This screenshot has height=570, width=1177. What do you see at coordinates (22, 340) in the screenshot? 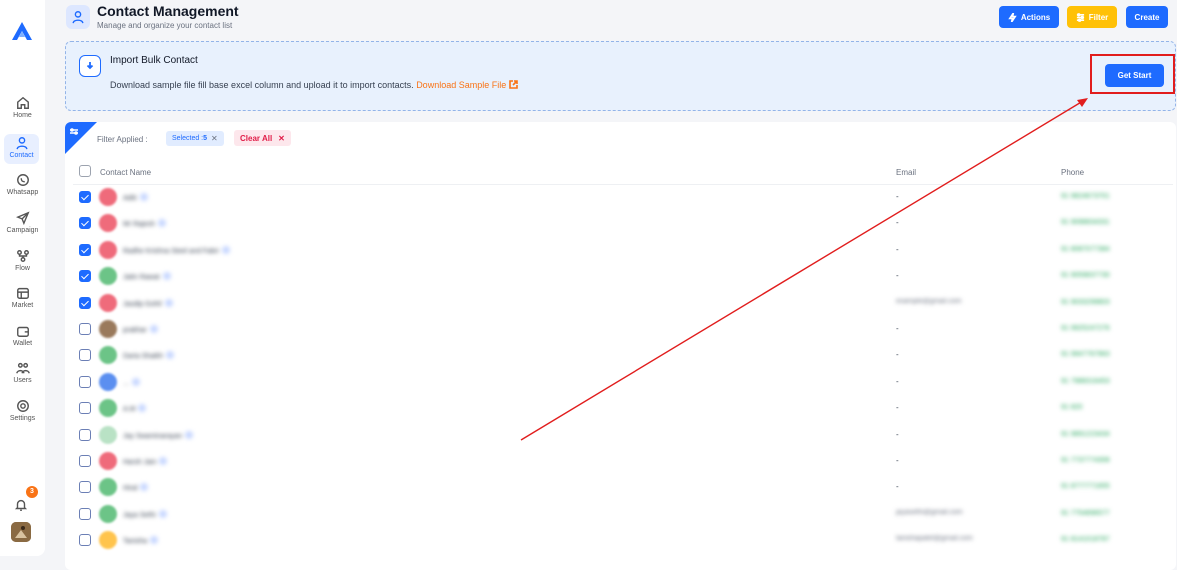
I see `sidebar-item-wallet: Wallet` at bounding box center [22, 340].